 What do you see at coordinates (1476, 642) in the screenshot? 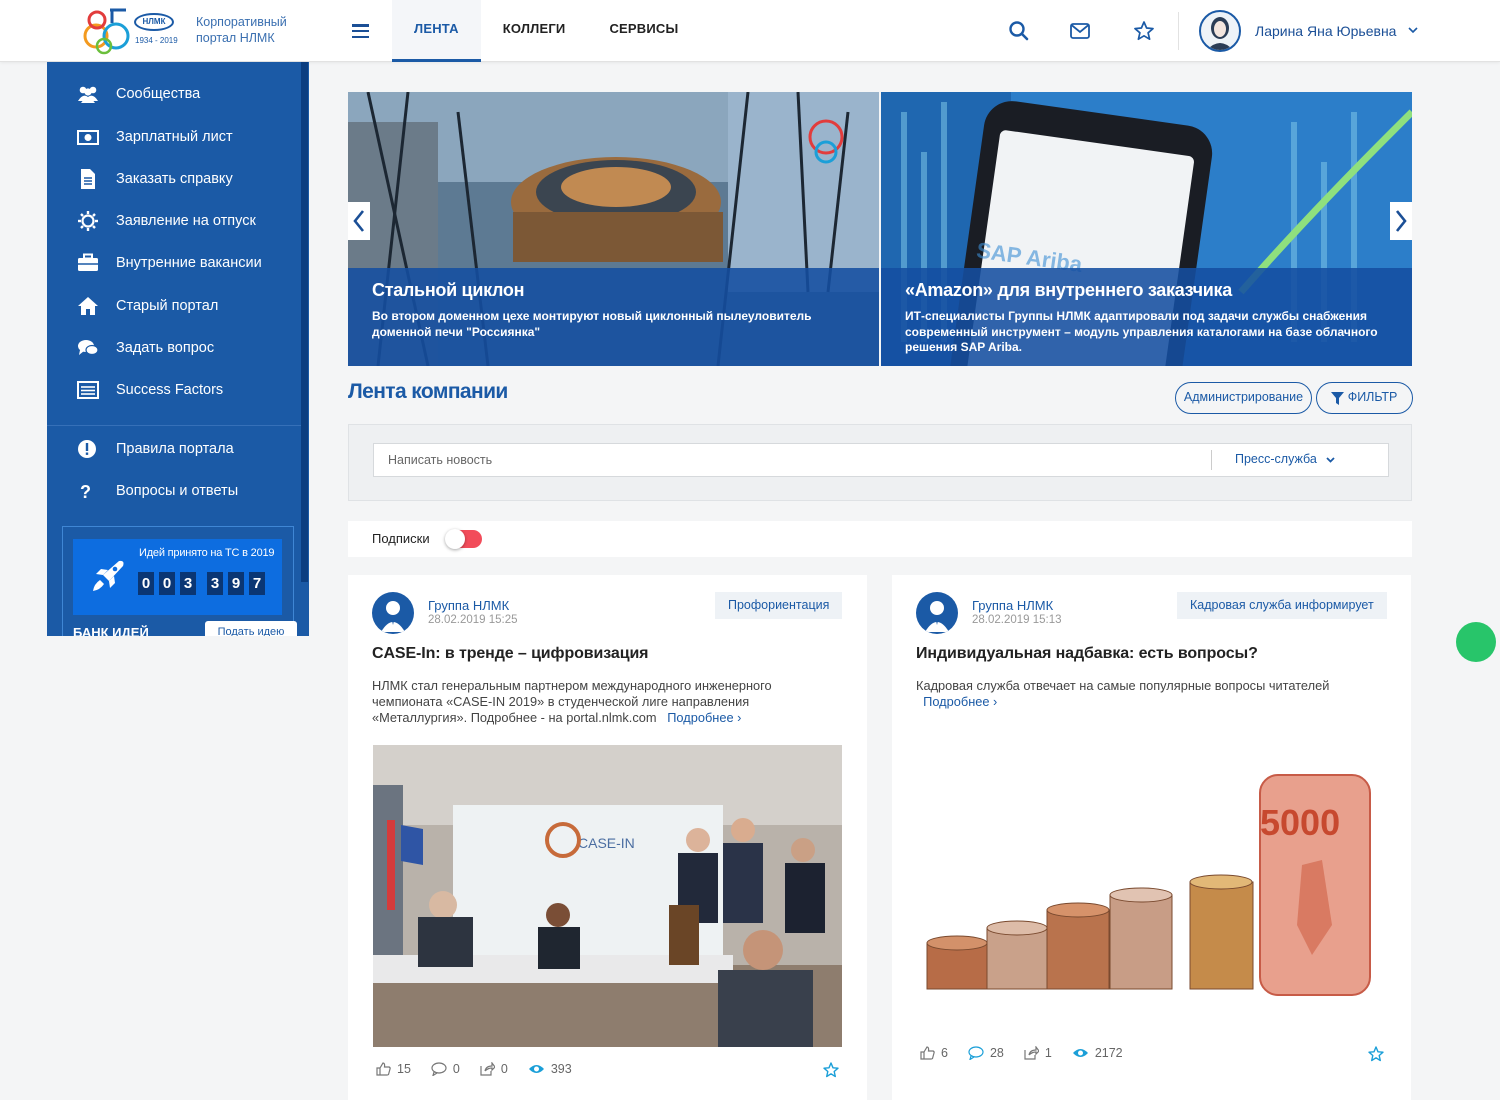
I see `chat-widget-button` at bounding box center [1476, 642].